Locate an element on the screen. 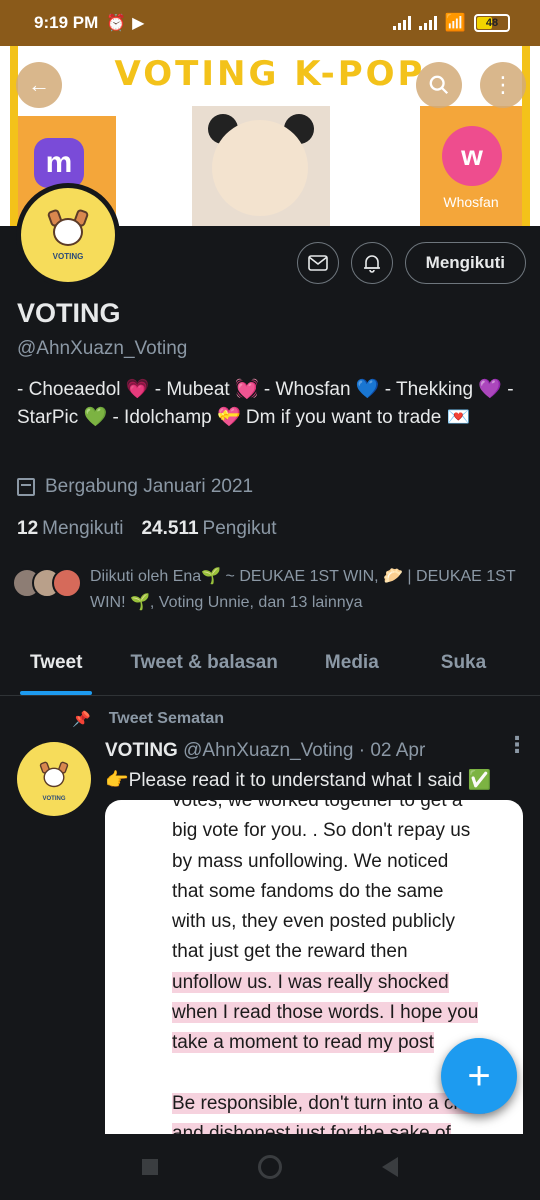 The width and height of the screenshot is (540, 1200). mail-icon is located at coordinates (317, 263).